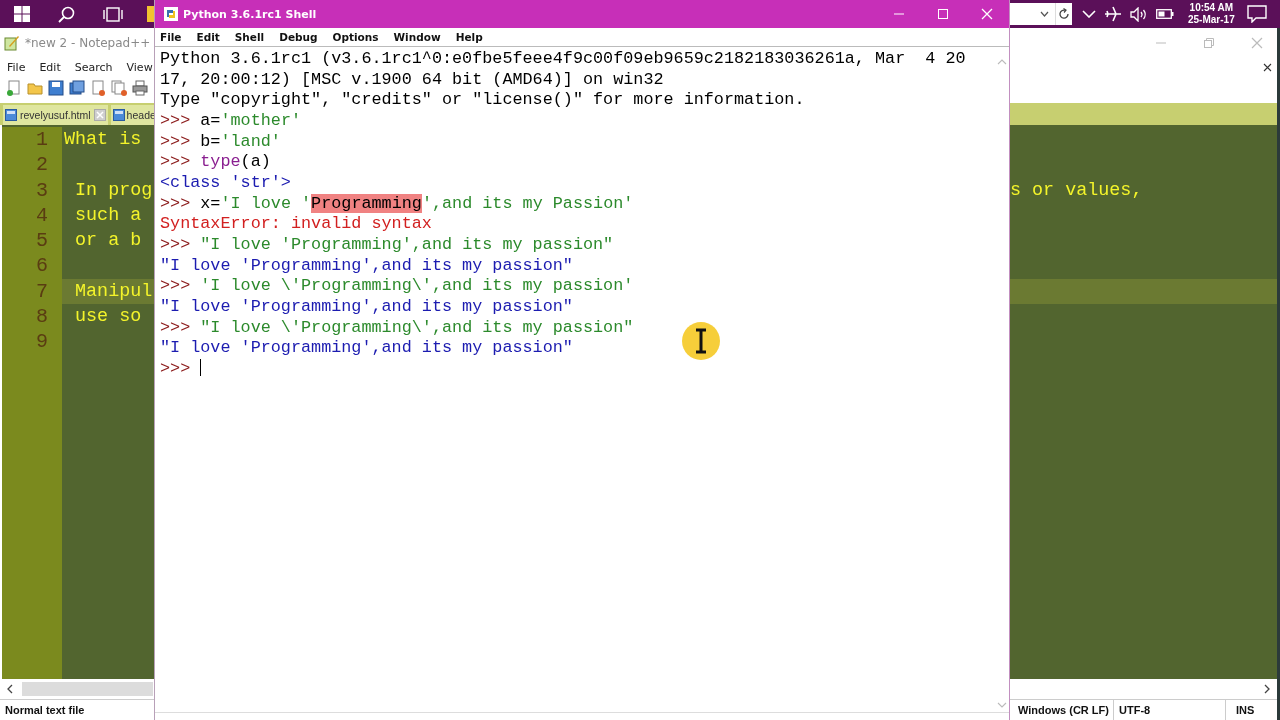  Describe the element at coordinates (1076, 190) in the screenshot. I see `editor-text: s or values,` at that location.